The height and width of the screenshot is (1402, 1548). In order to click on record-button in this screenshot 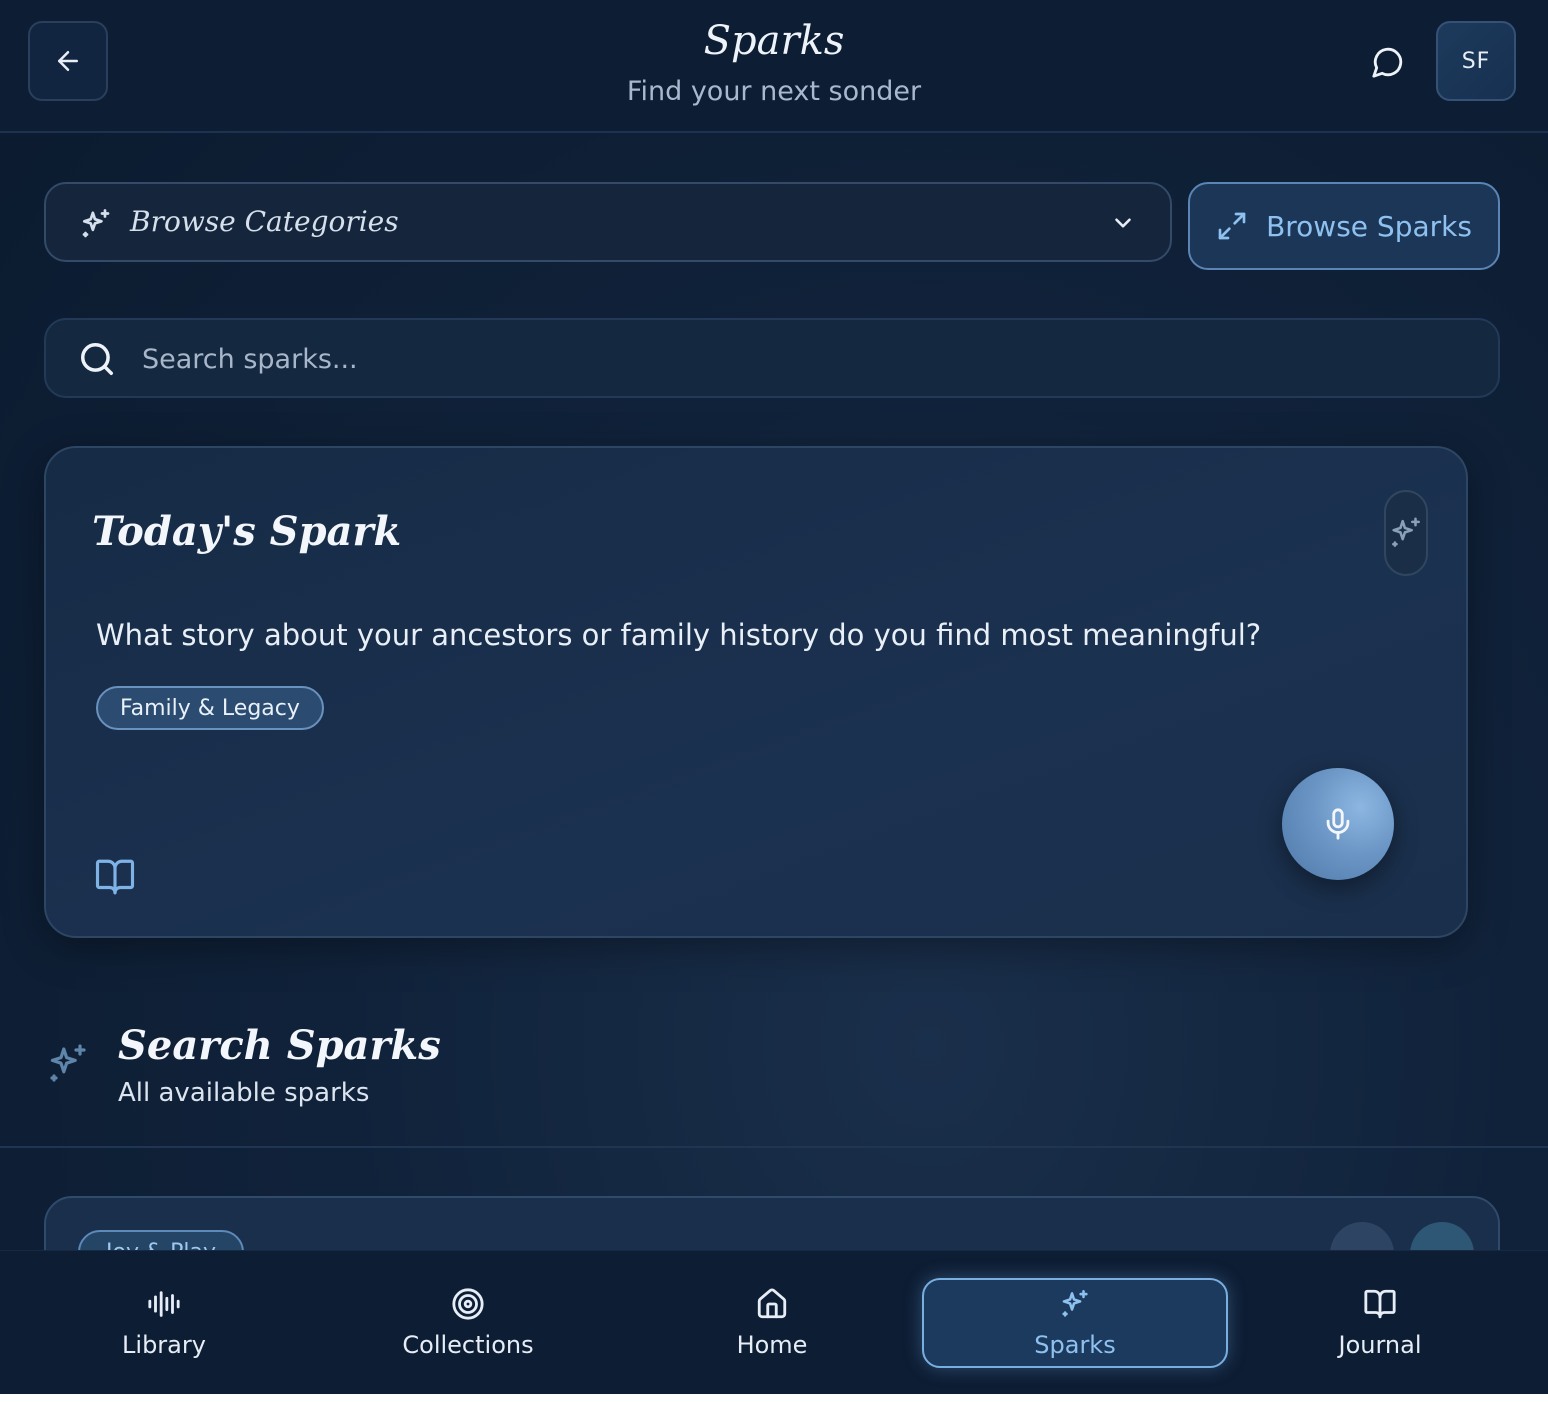, I will do `click(1338, 824)`.